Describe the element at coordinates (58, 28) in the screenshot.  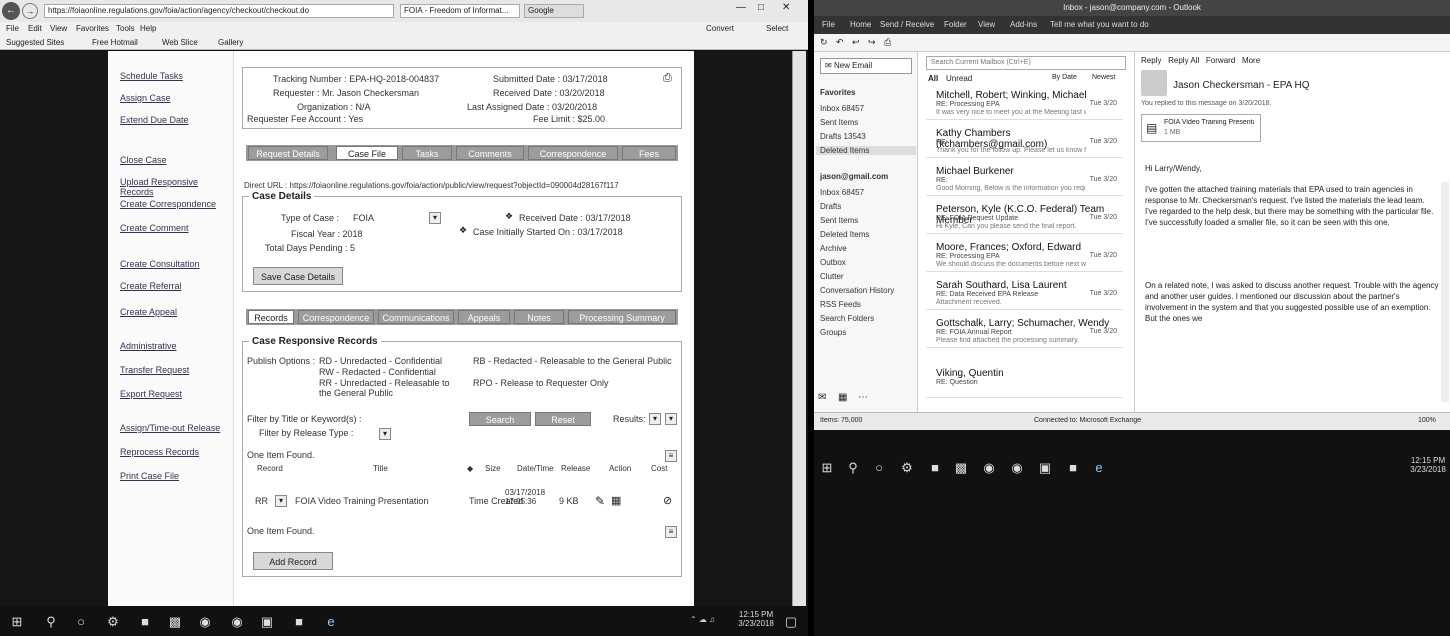
I see `menu-view: View` at that location.